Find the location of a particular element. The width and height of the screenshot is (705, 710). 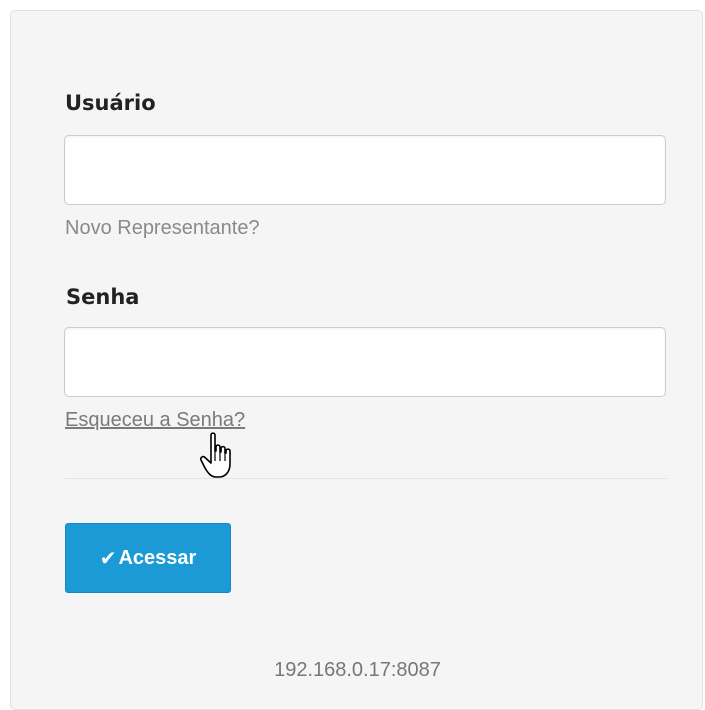

divider is located at coordinates (366, 478).